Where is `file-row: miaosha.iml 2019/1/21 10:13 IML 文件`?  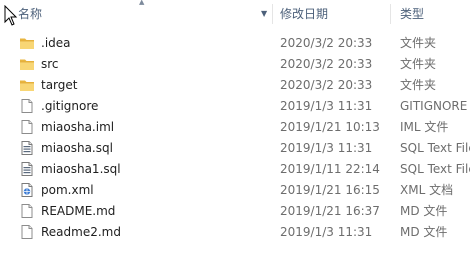 file-row: miaosha.iml 2019/1/21 10:13 IML 文件 is located at coordinates (235, 127).